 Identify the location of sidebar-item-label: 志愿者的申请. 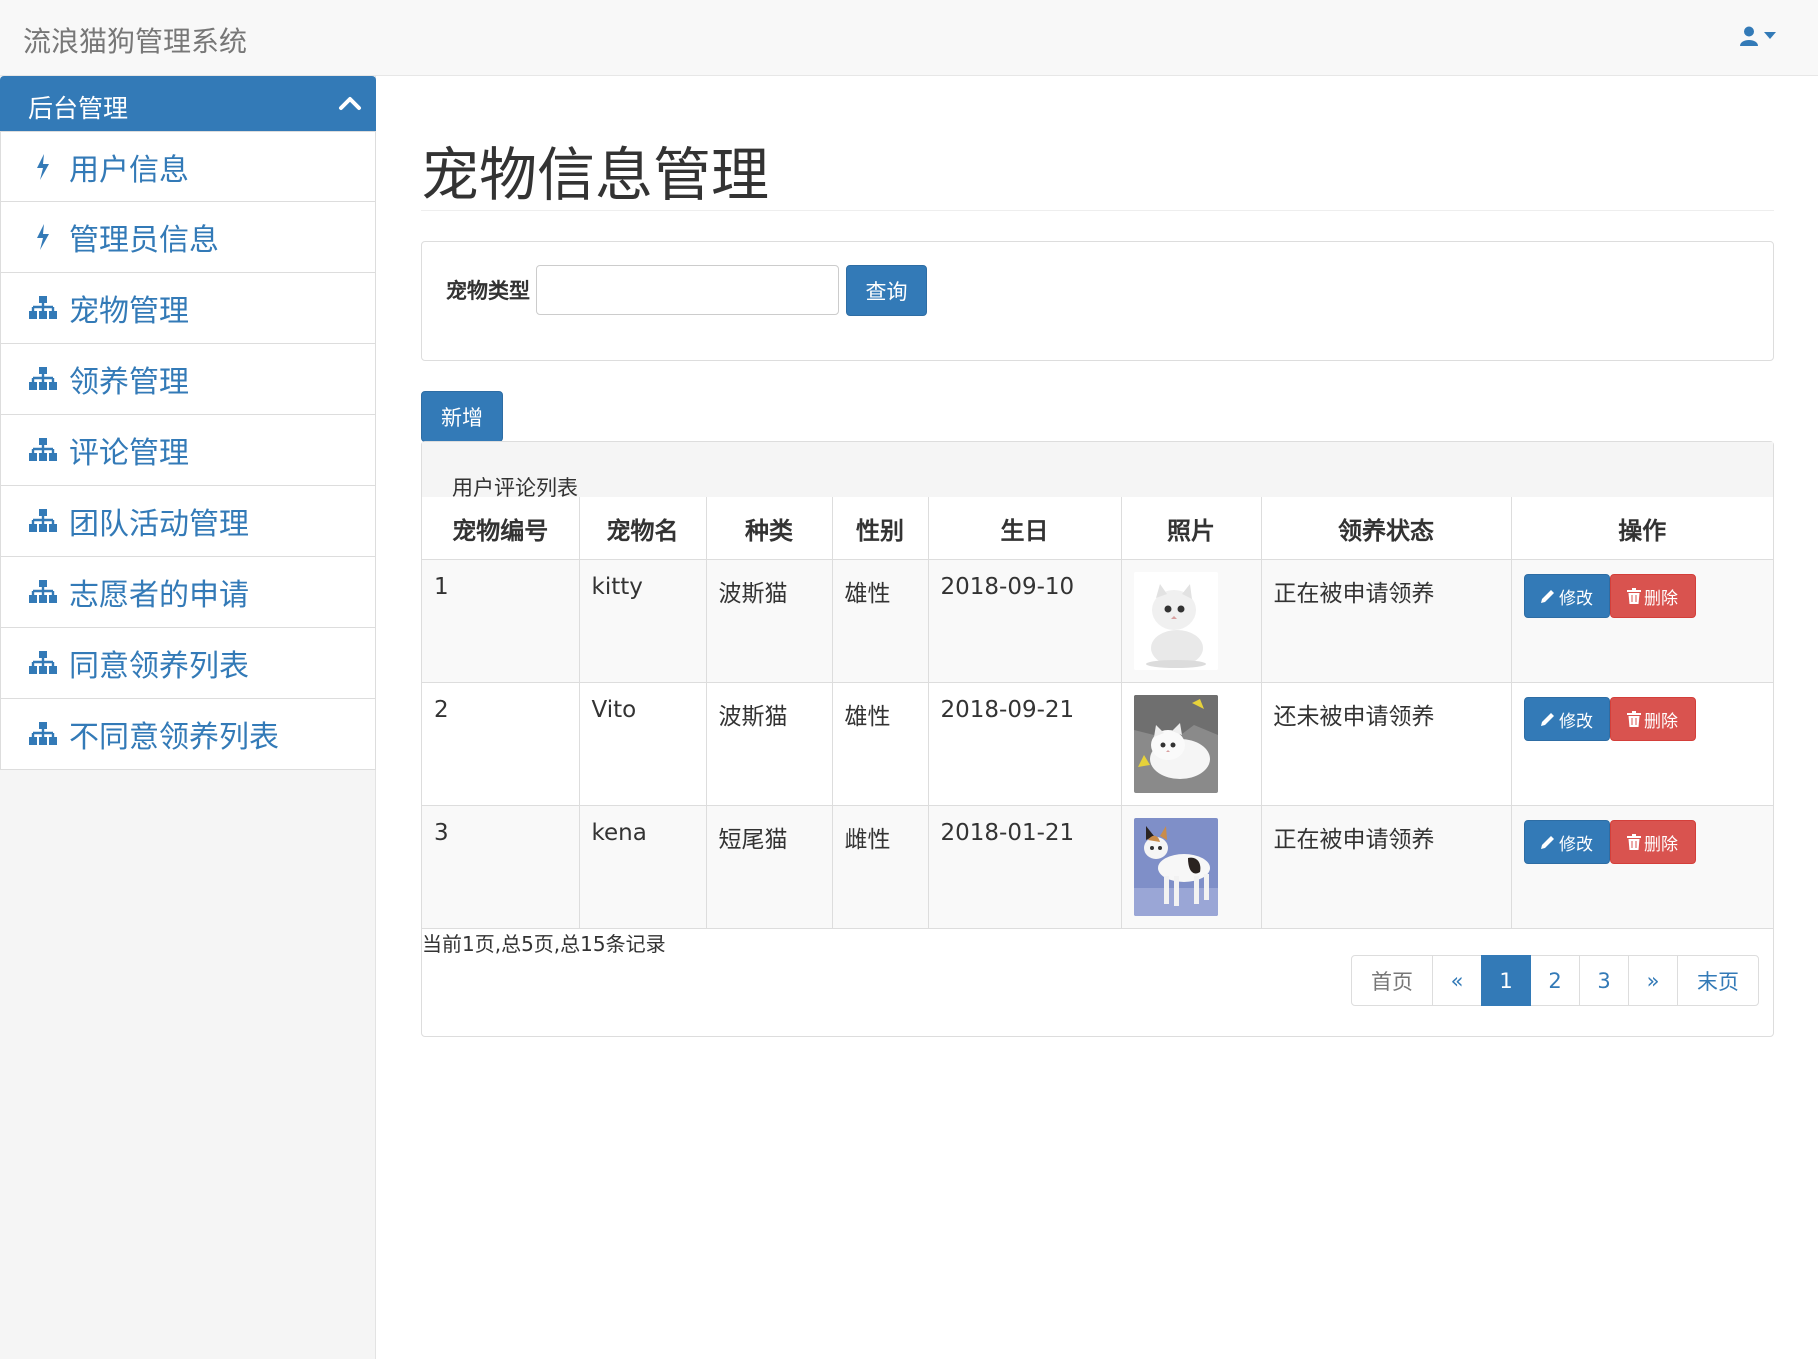
(159, 595).